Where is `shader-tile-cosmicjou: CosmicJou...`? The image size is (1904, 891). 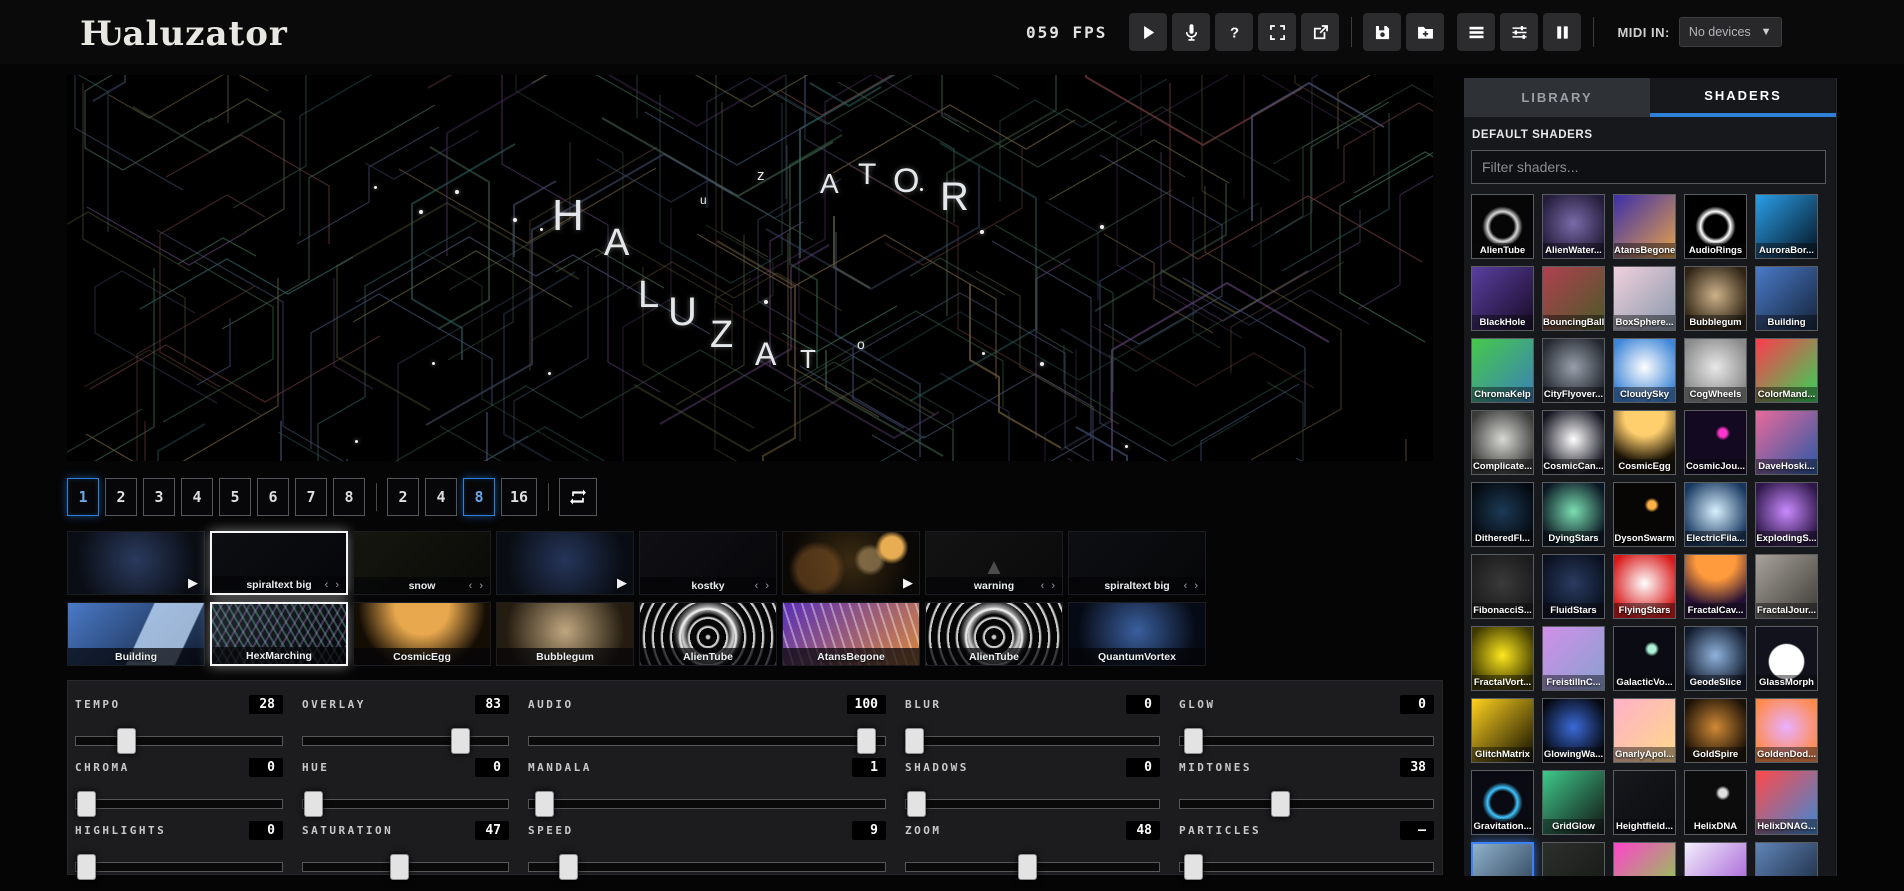
shader-tile-cosmicjou: CosmicJou... is located at coordinates (1715, 442).